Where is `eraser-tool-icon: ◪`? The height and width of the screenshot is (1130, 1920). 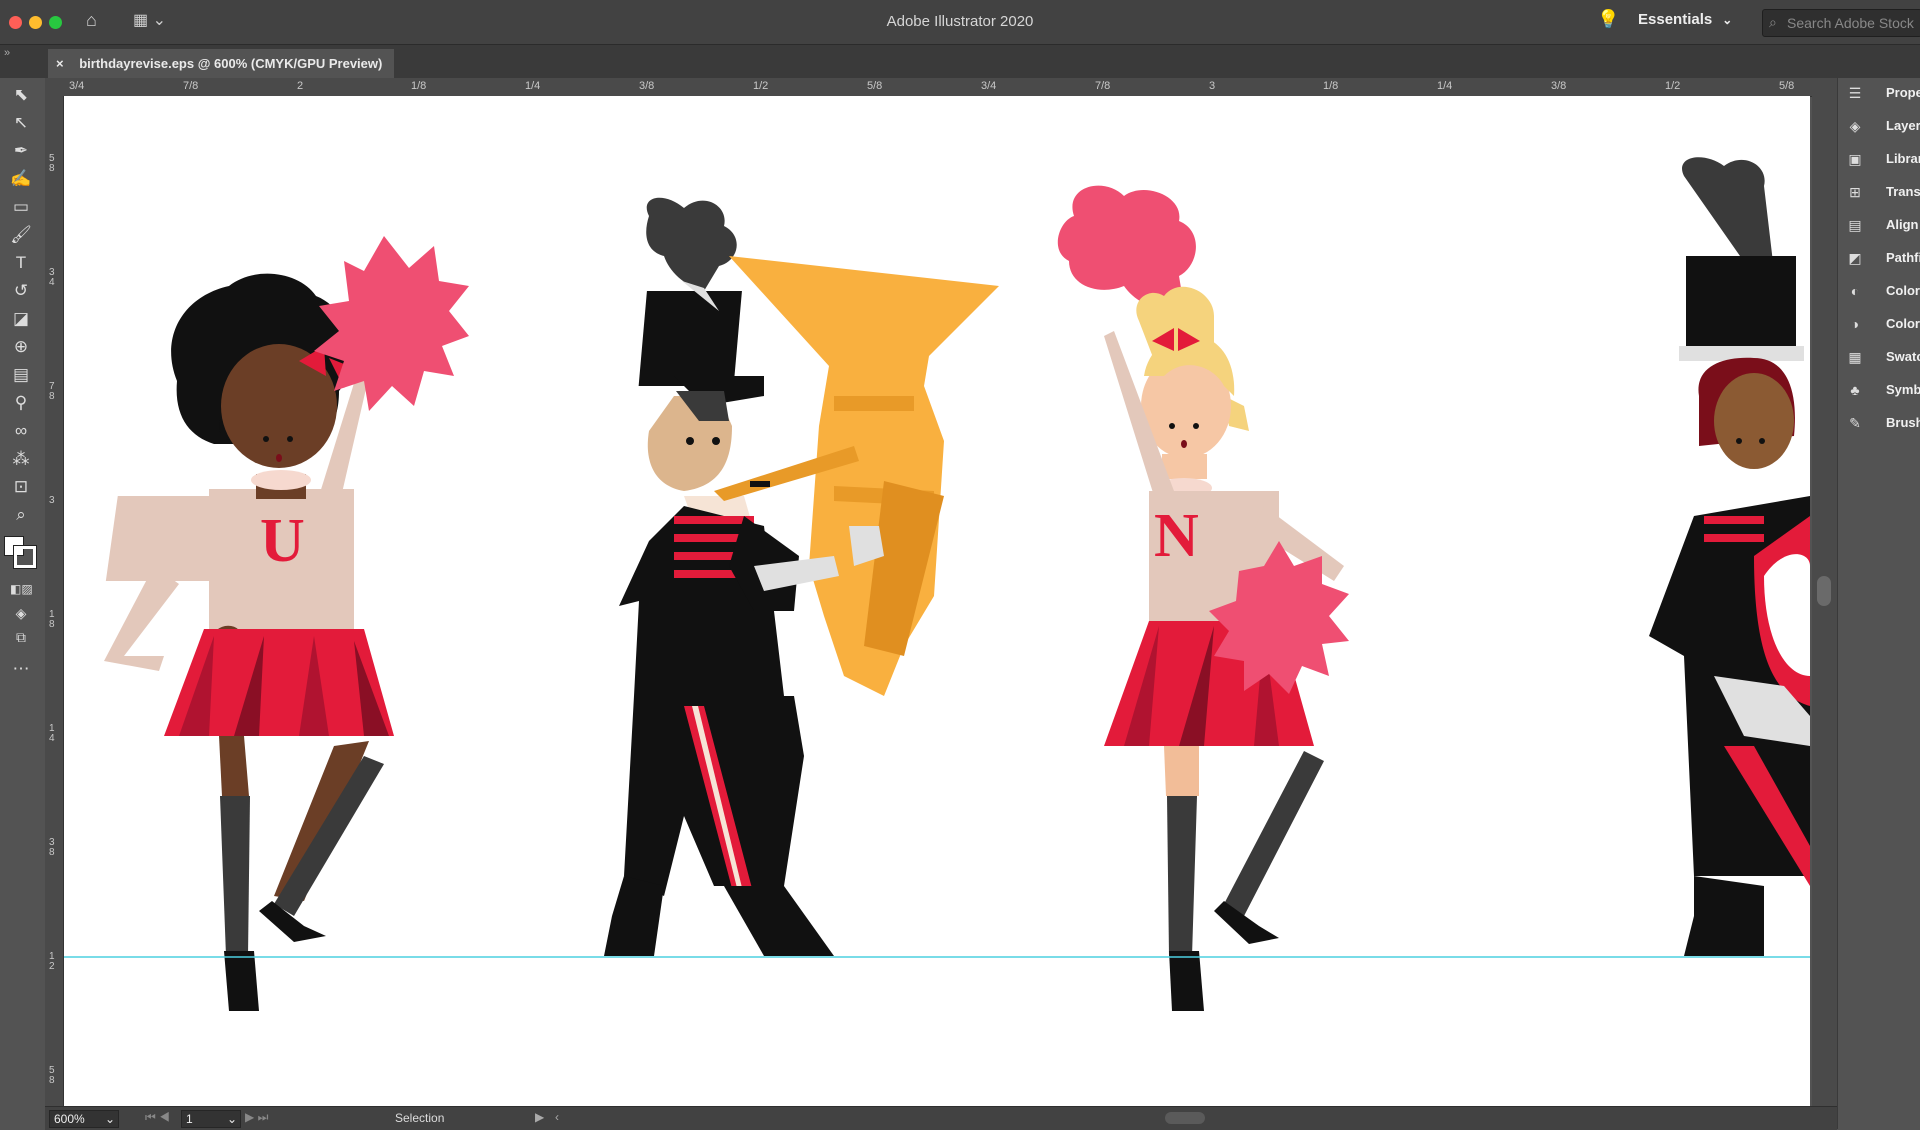 eraser-tool-icon: ◪ is located at coordinates (21, 319).